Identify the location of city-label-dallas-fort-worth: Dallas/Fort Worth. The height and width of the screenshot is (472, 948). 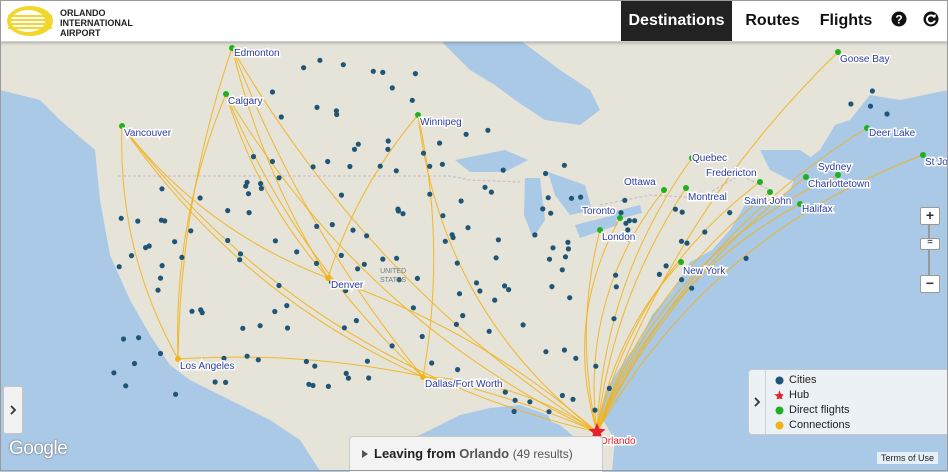
(464, 385).